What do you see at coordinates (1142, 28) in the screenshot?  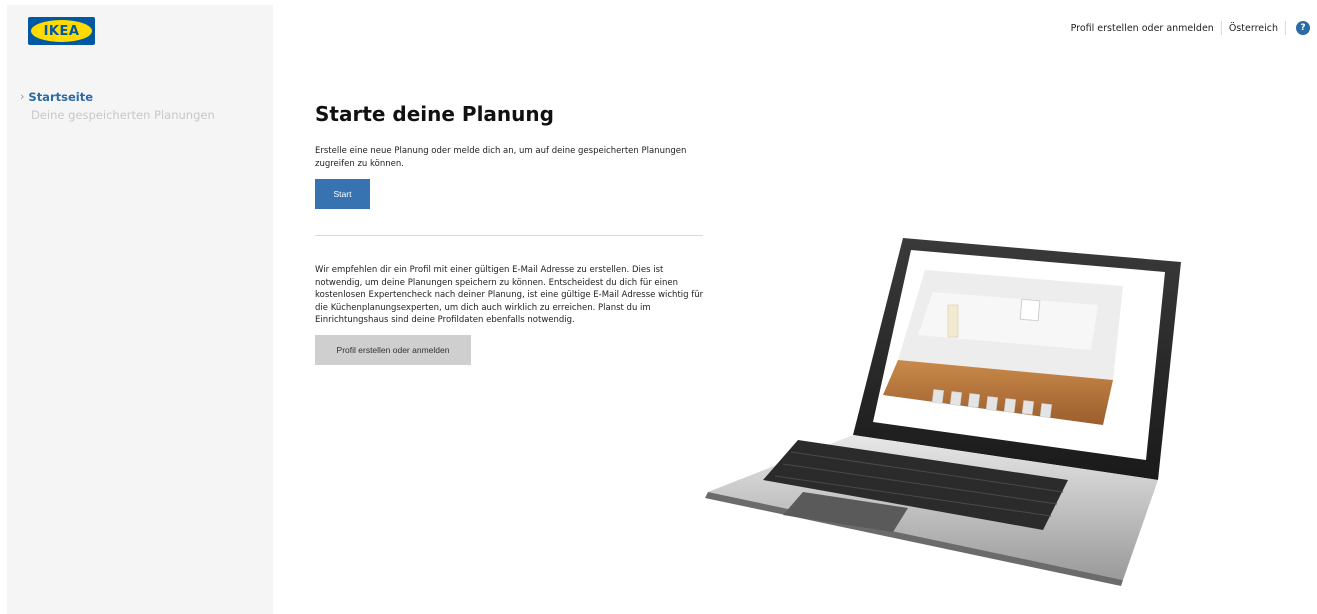 I see `profile-login-link: Profil erstellen oder anmelden` at bounding box center [1142, 28].